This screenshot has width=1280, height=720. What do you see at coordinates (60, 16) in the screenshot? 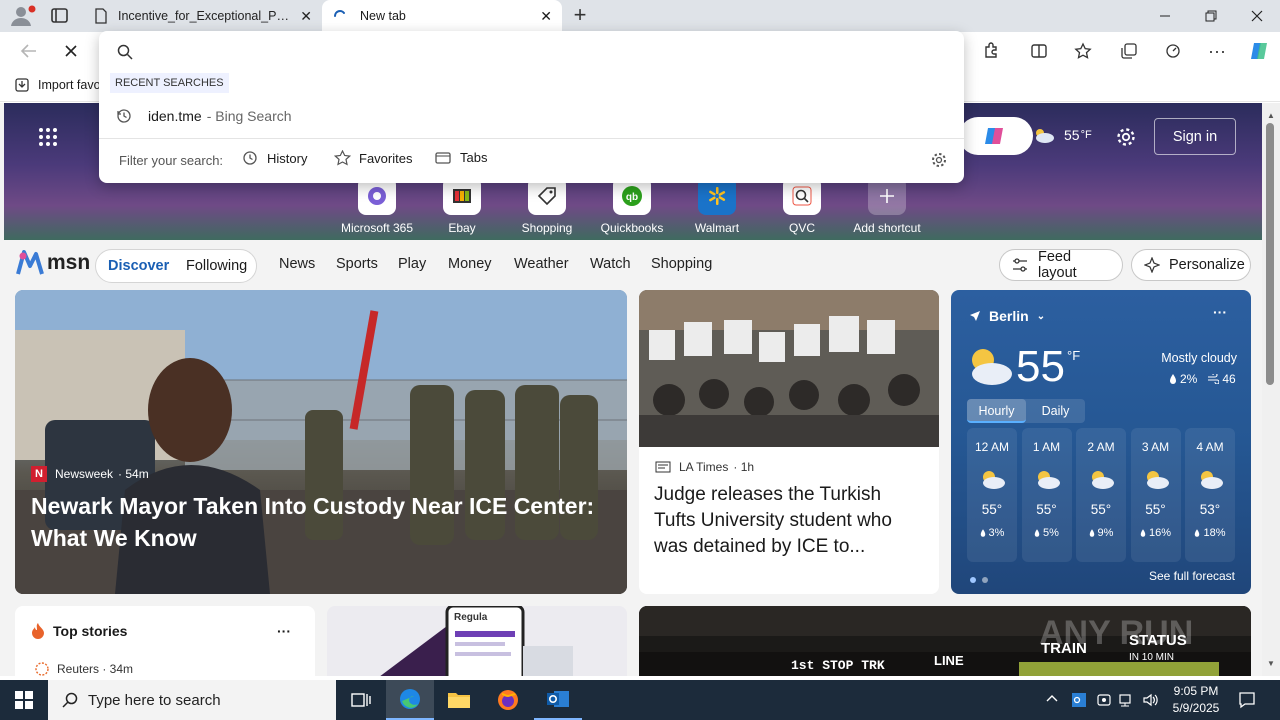
I see `tab-actions-icon` at bounding box center [60, 16].